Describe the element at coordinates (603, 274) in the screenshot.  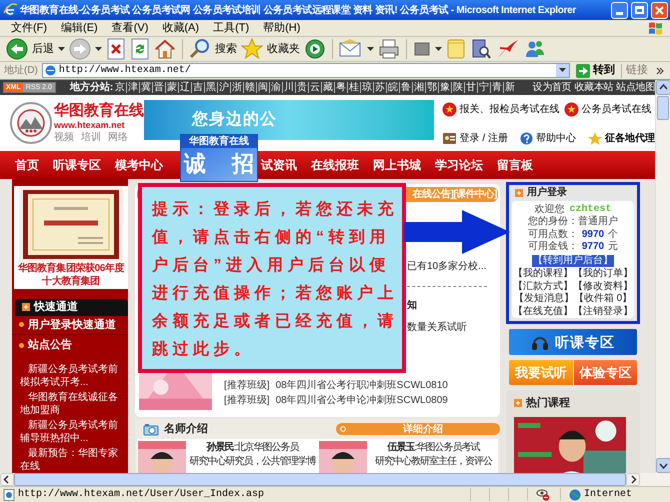
I see `account-link: 【我的订单】` at that location.